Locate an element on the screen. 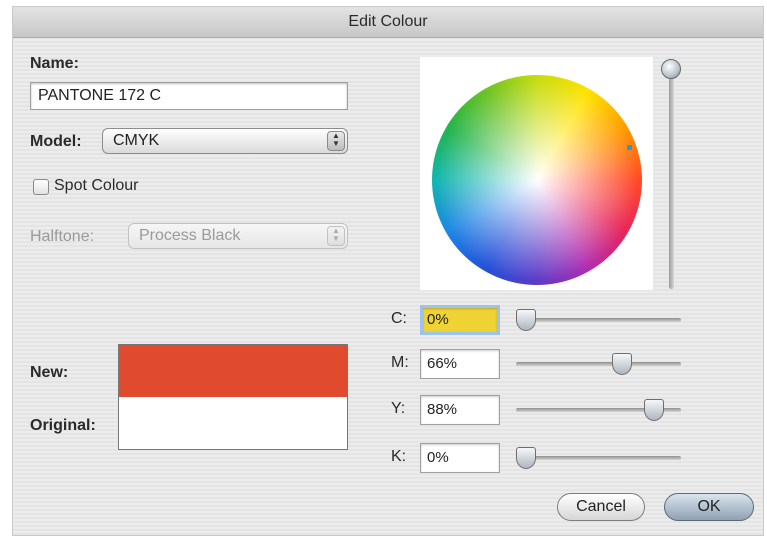  halftone-value: Process Black is located at coordinates (190, 235).